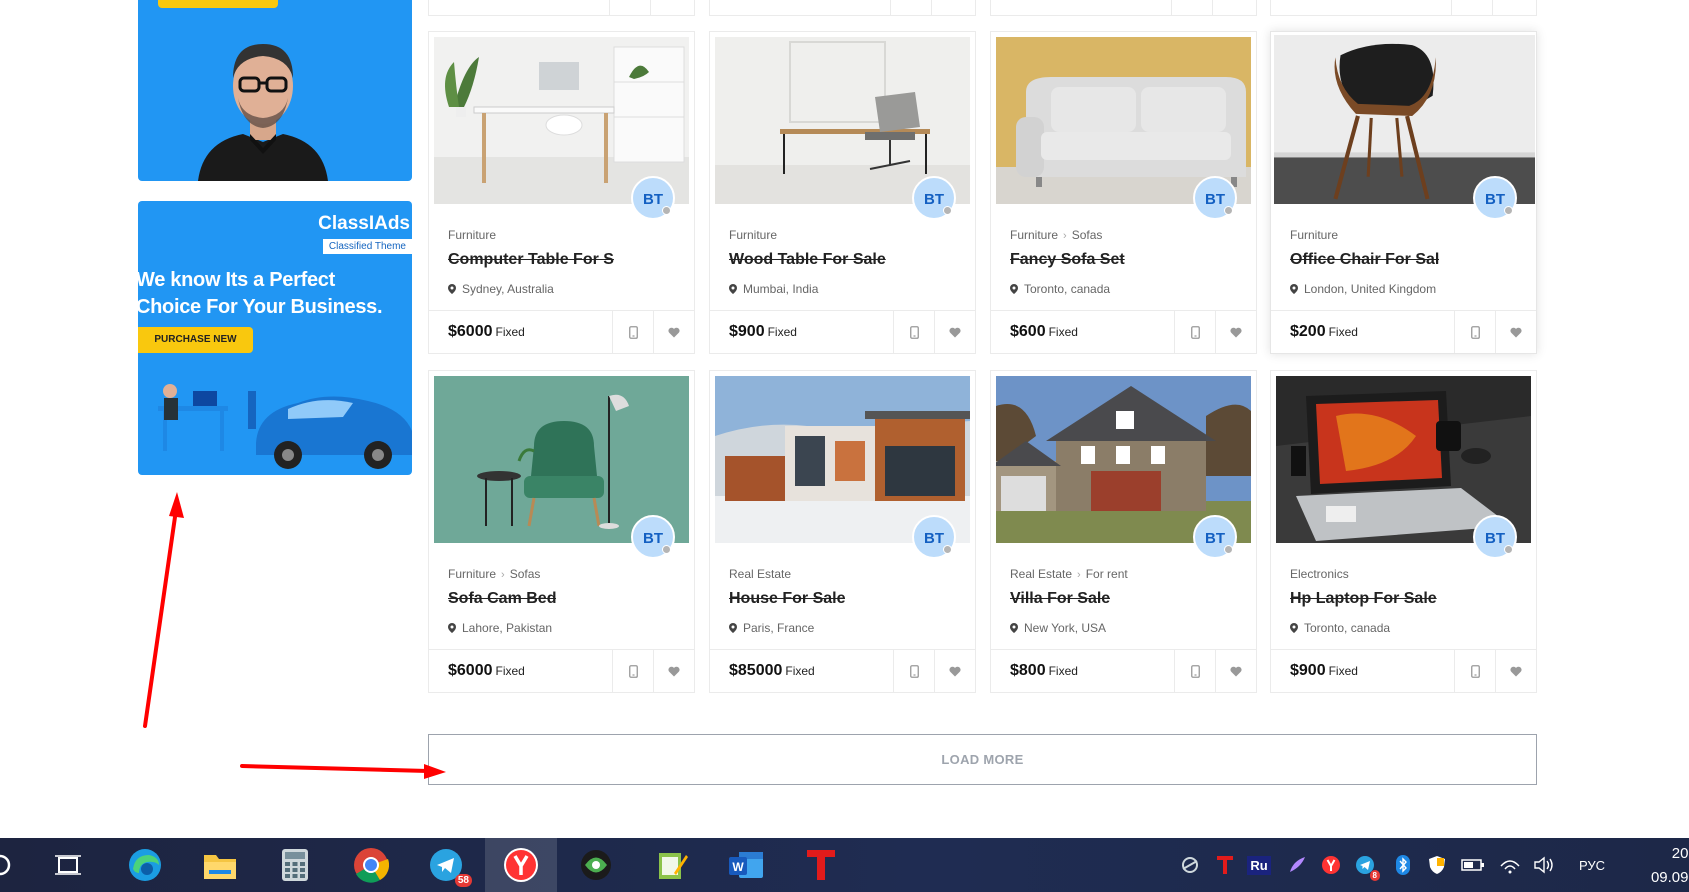 The image size is (1689, 892). Describe the element at coordinates (295, 865) in the screenshot. I see `calculator-icon` at that location.